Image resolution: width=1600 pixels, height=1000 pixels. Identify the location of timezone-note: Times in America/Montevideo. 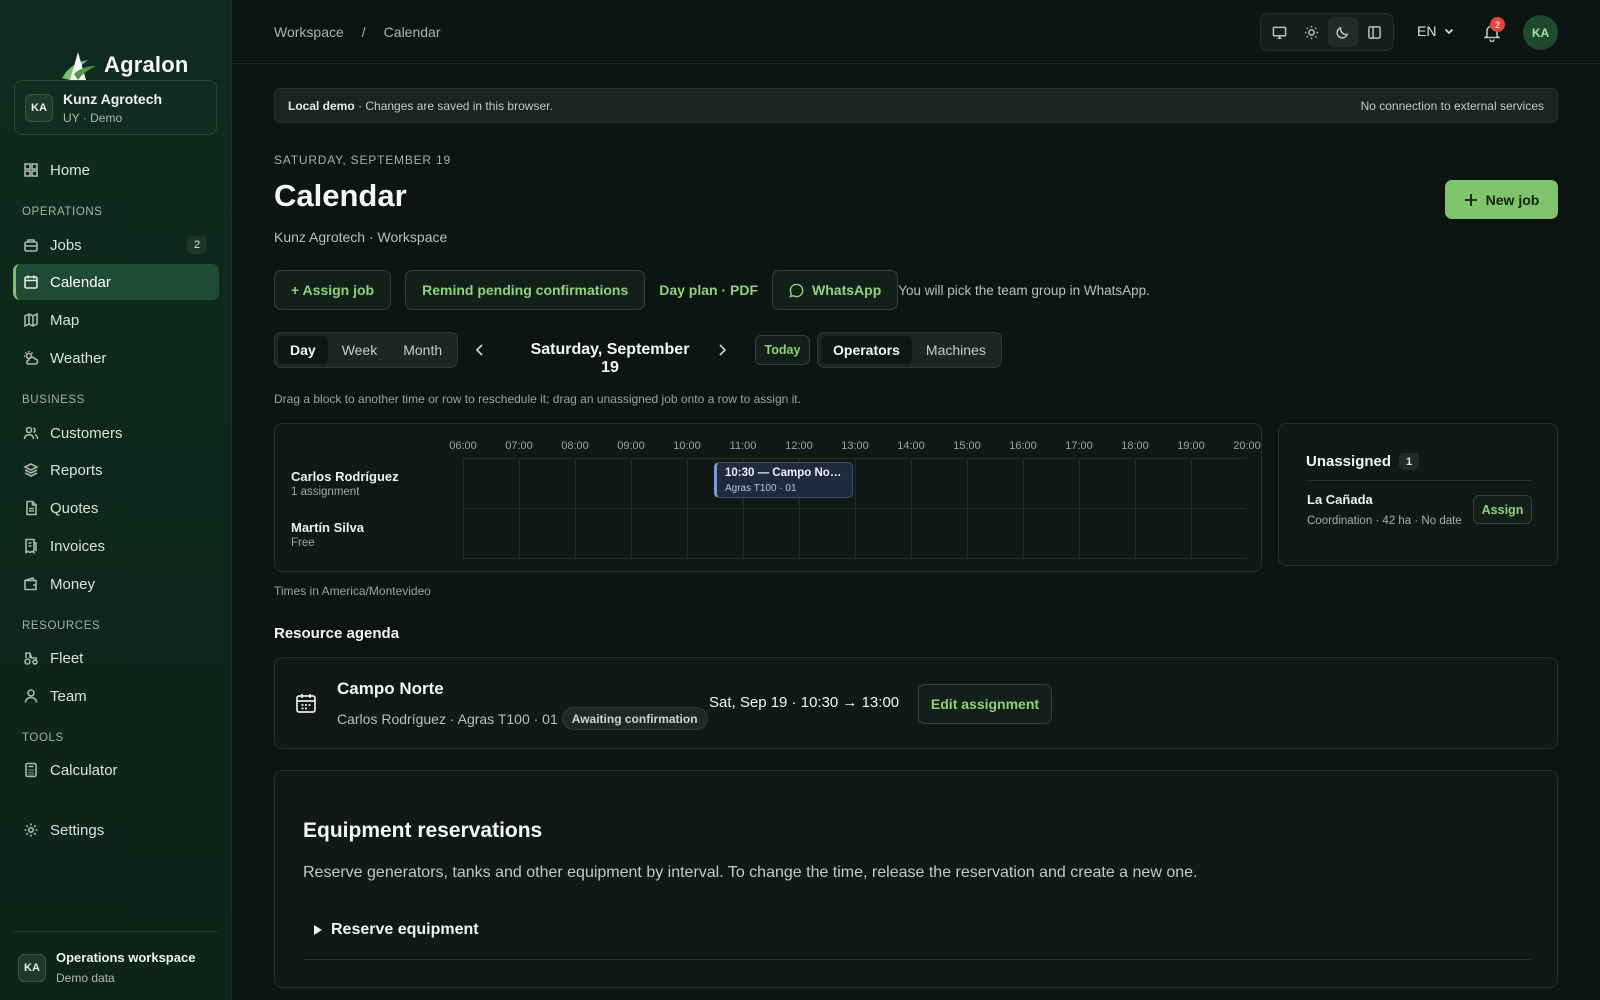
(352, 591).